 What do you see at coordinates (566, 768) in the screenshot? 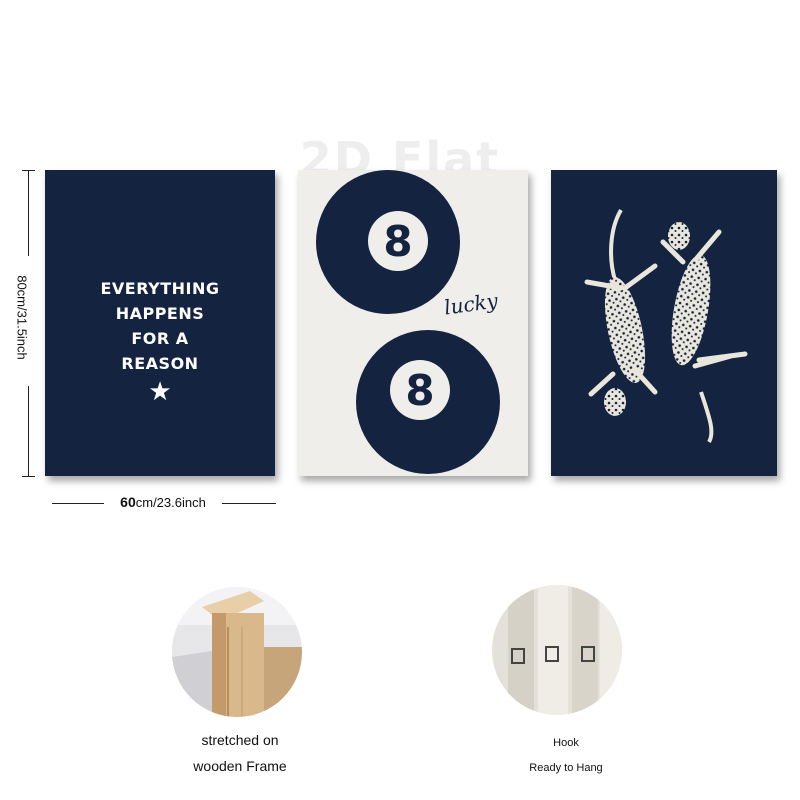
I see `ready-to-hang-caption: Ready to Hang` at bounding box center [566, 768].